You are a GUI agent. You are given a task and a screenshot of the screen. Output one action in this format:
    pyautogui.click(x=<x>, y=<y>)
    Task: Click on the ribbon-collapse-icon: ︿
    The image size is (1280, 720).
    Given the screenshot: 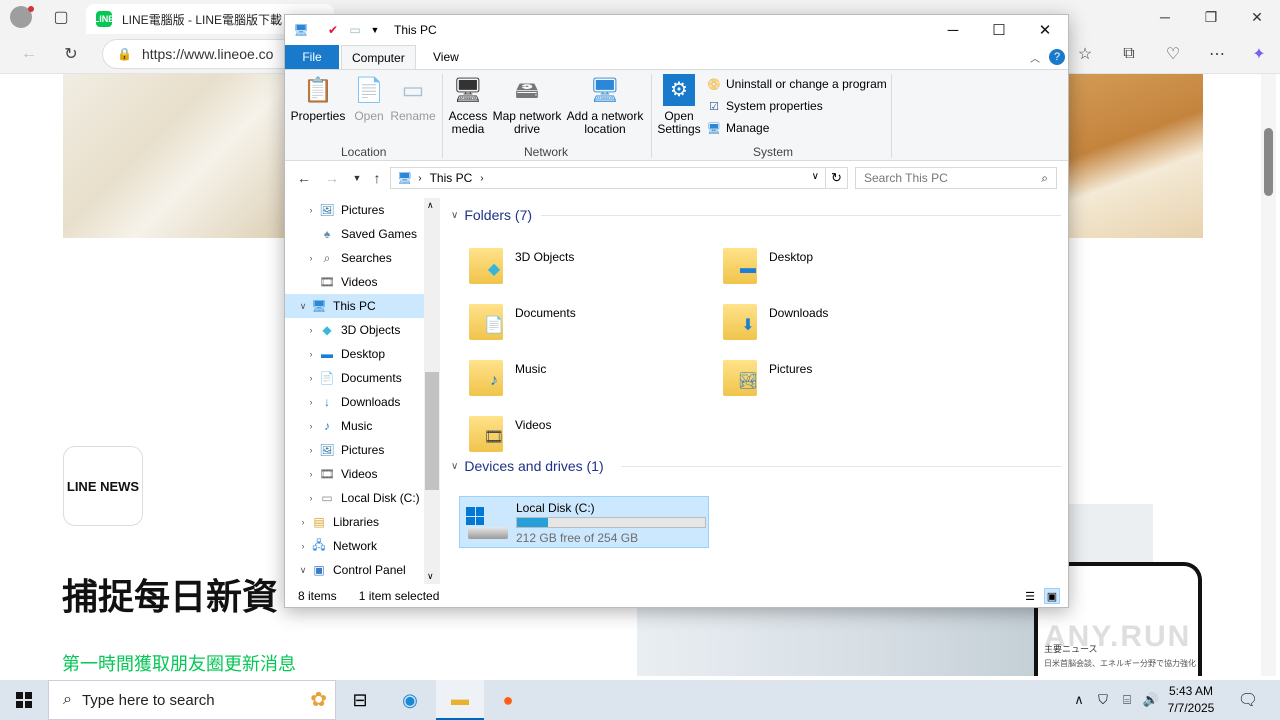 What is the action you would take?
    pyautogui.click(x=1035, y=57)
    